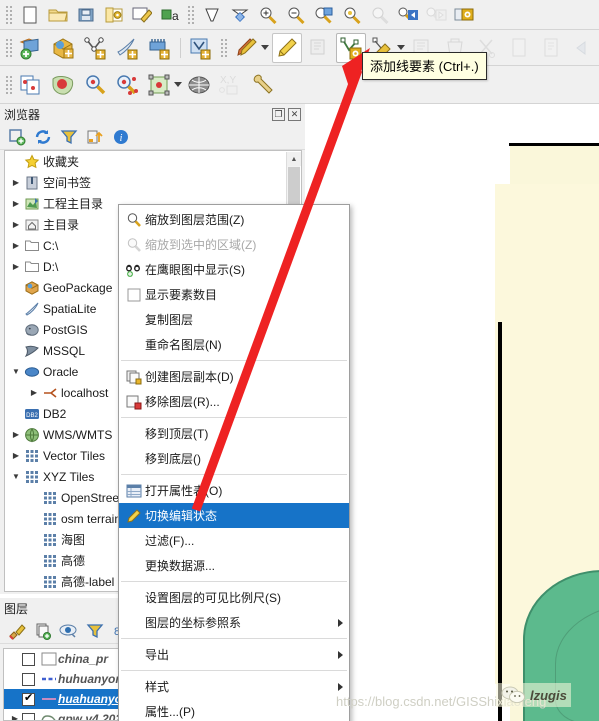 The width and height of the screenshot is (599, 721). Describe the element at coordinates (264, 85) in the screenshot. I see `options-button` at that location.